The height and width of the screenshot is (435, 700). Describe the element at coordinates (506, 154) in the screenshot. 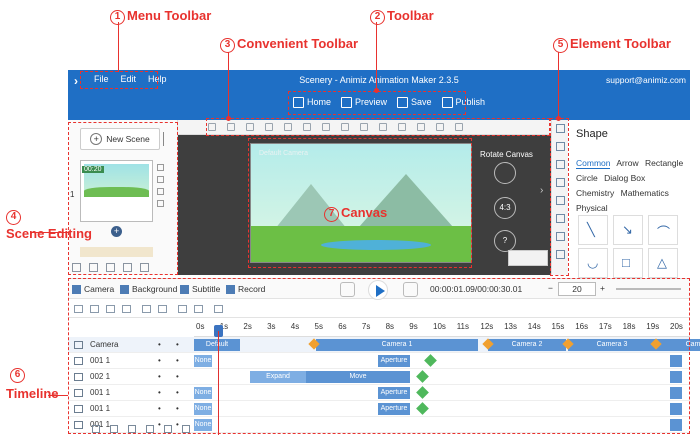

I see `rotate-canvas-label: Rotate Canvas` at that location.